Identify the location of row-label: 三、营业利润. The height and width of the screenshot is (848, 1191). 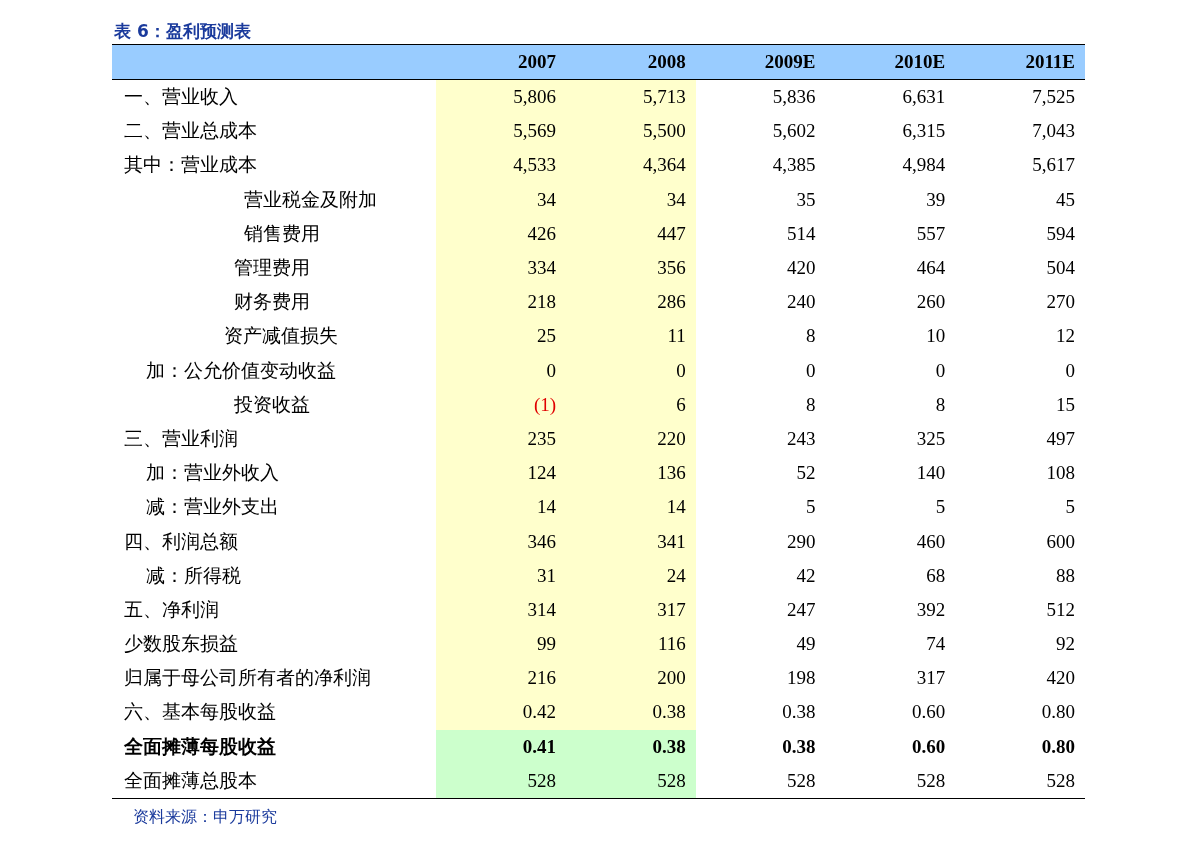
(180, 438).